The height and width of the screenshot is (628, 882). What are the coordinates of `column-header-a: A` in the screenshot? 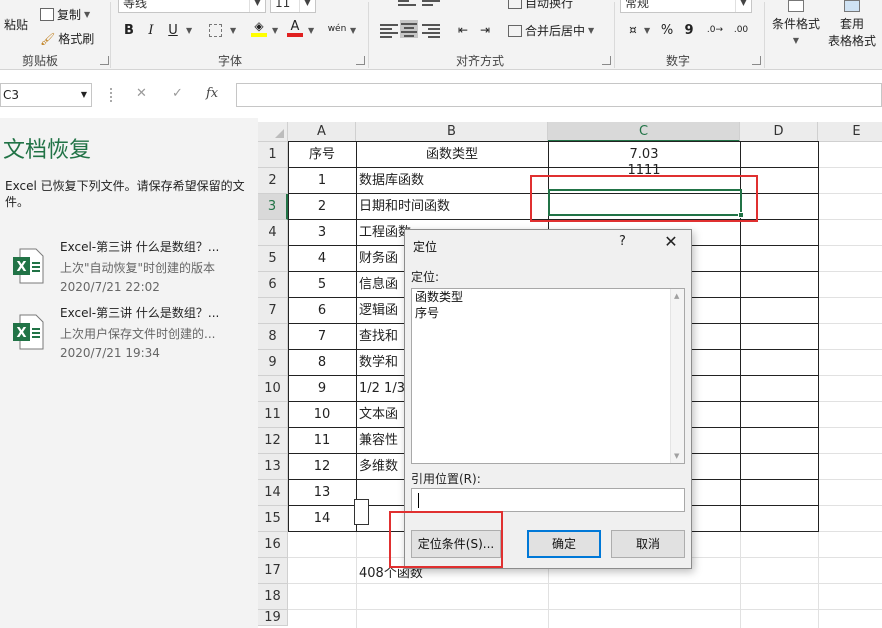 It's located at (322, 132).